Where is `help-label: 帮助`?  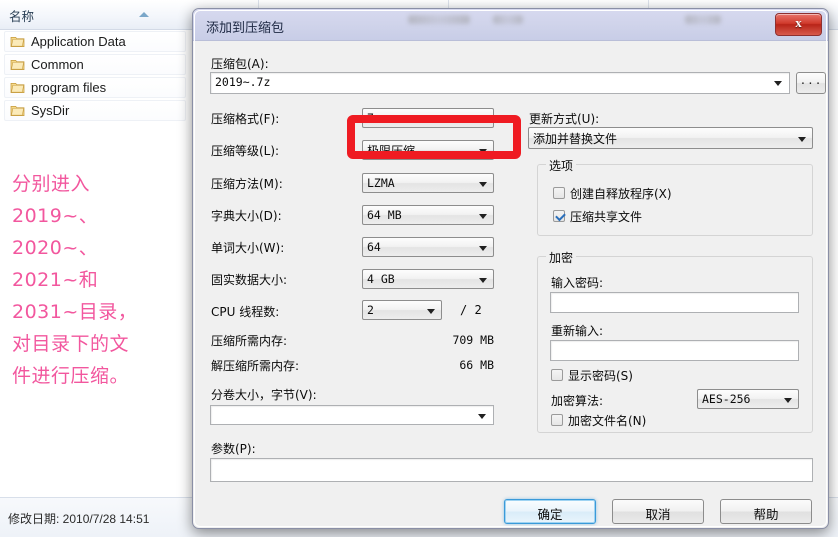
help-label: 帮助 is located at coordinates (766, 514).